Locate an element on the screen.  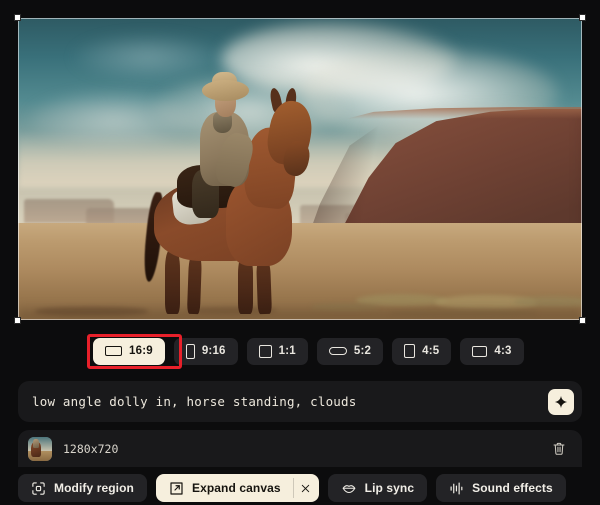
sparkle-icon is located at coordinates (561, 401).